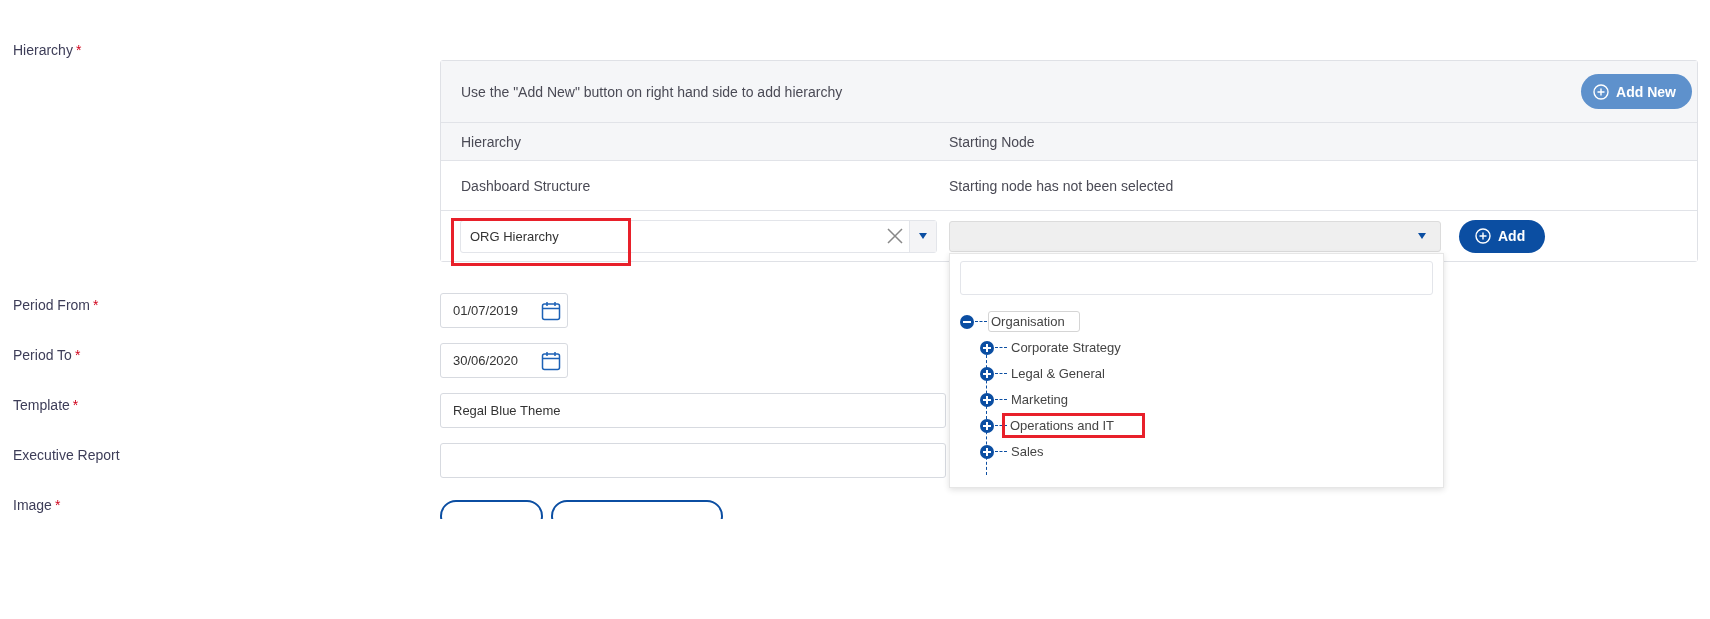 The image size is (1710, 619). I want to click on tree-node: Operations and IT, so click(1074, 425).